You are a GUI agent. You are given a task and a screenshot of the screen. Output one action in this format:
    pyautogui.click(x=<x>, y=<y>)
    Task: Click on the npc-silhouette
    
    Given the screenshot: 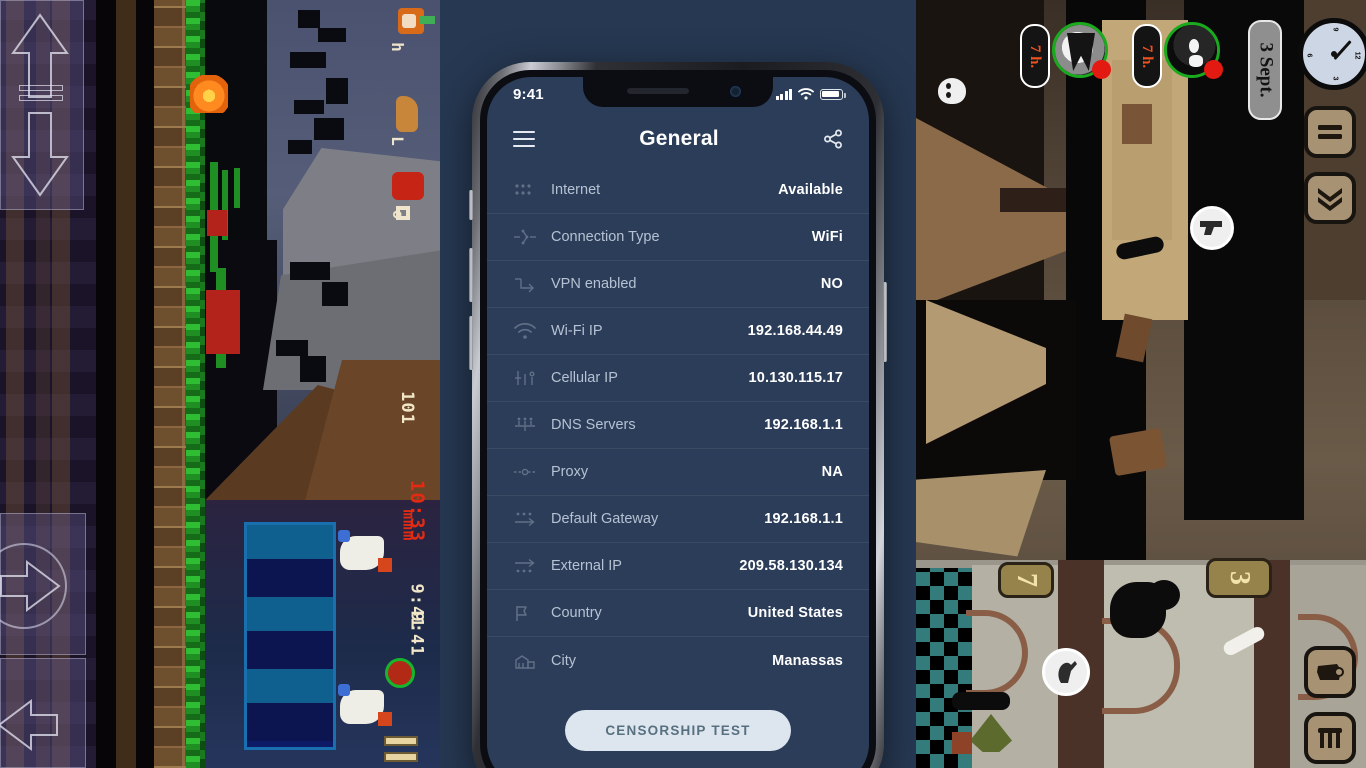 What is the action you would take?
    pyautogui.click(x=981, y=701)
    